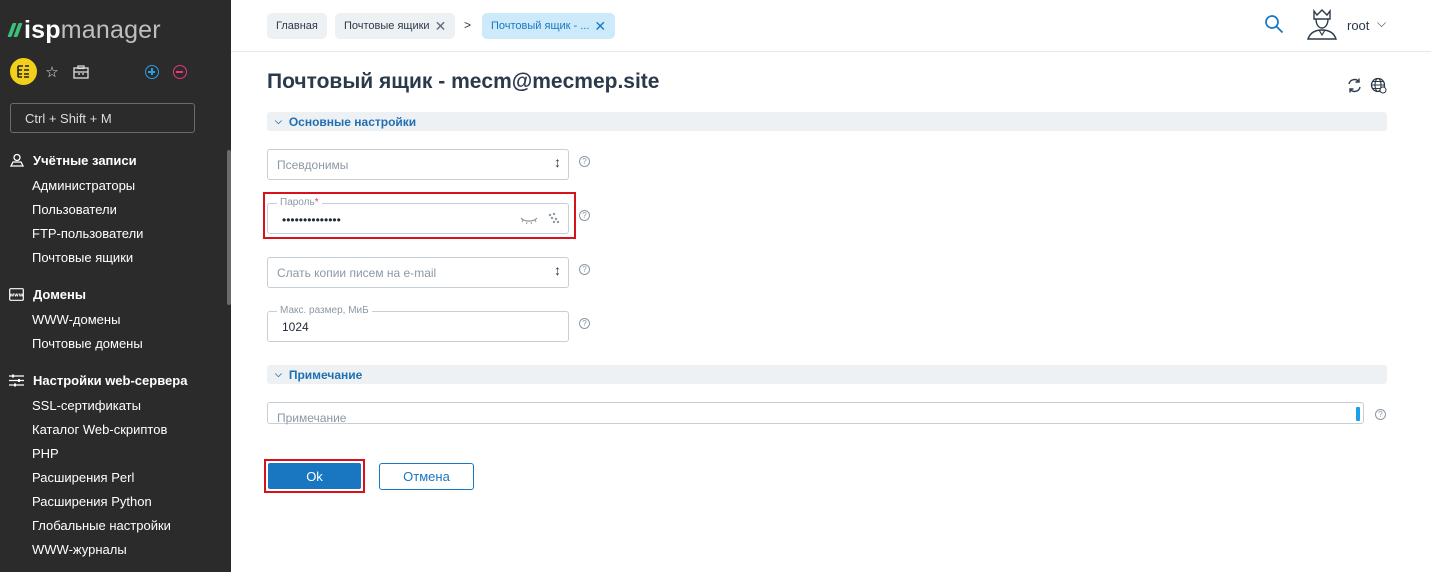 The height and width of the screenshot is (572, 1431). What do you see at coordinates (553, 220) in the screenshot?
I see `generate-password-icon` at bounding box center [553, 220].